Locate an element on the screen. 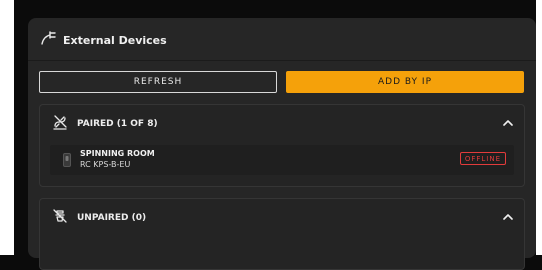  paired-section-label: PAIRED (1 OF 8) is located at coordinates (117, 124).